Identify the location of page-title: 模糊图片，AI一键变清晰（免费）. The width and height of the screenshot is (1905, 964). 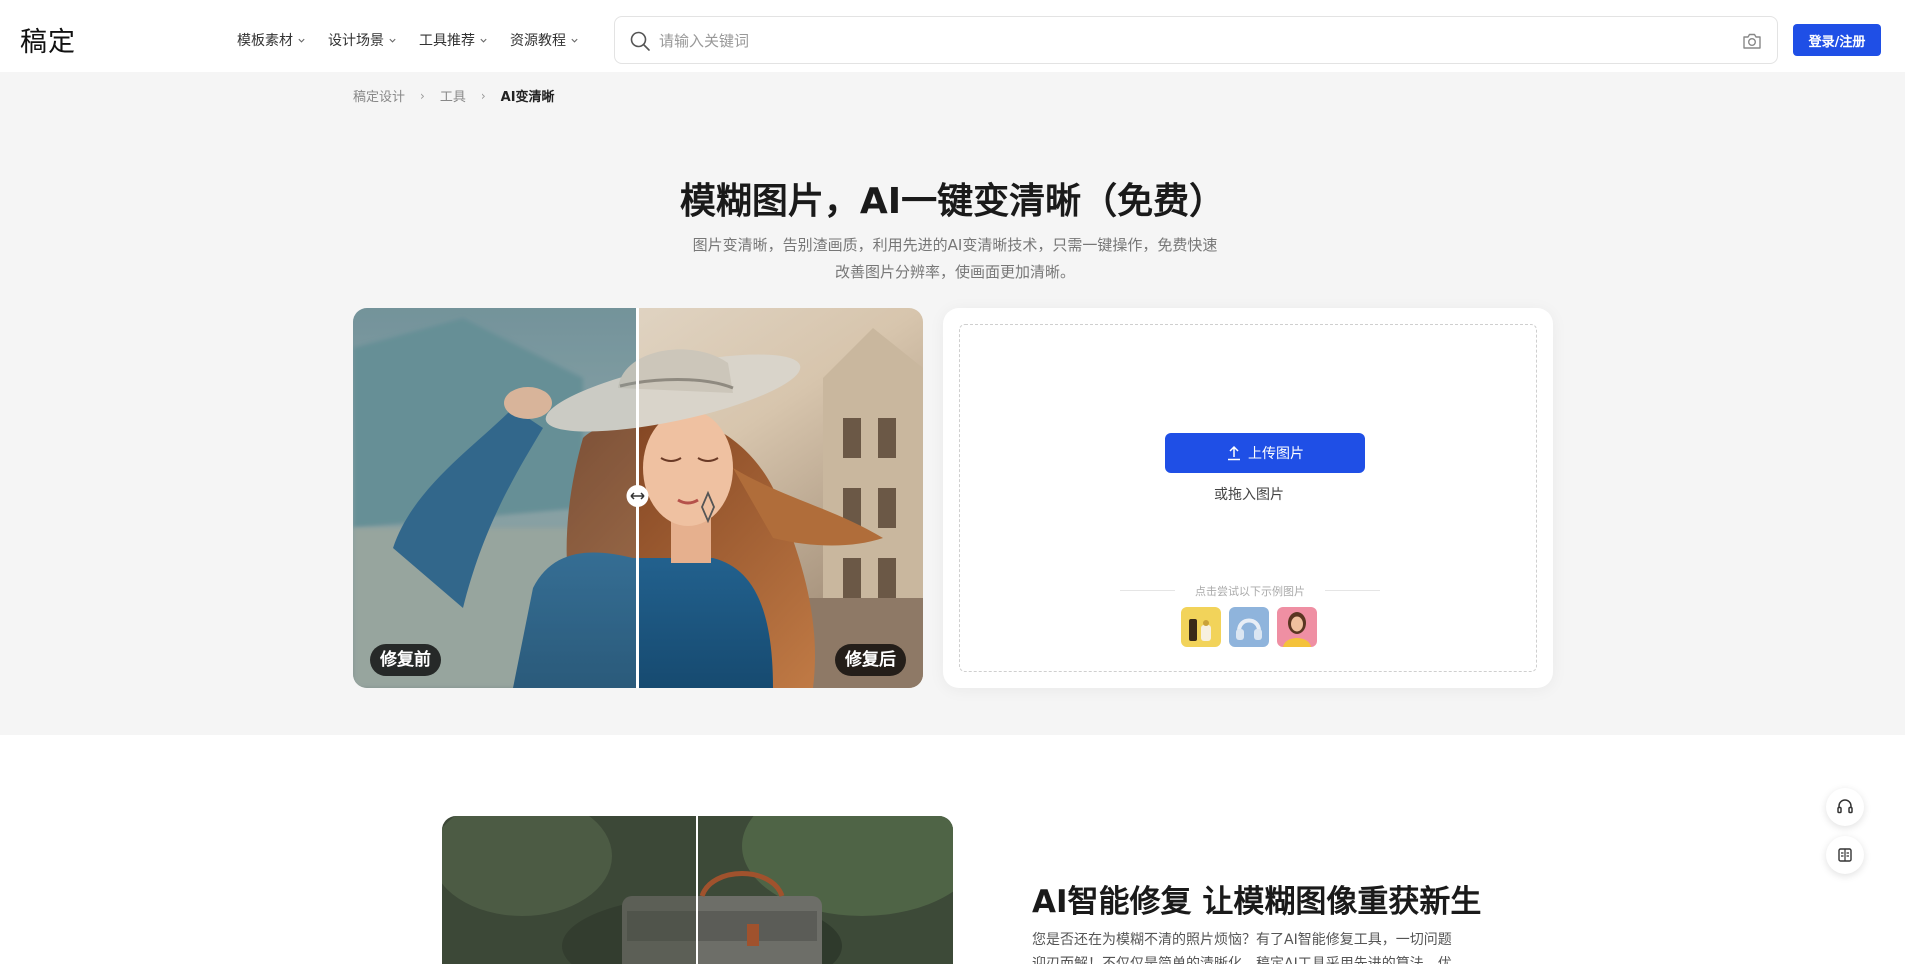
(952, 201).